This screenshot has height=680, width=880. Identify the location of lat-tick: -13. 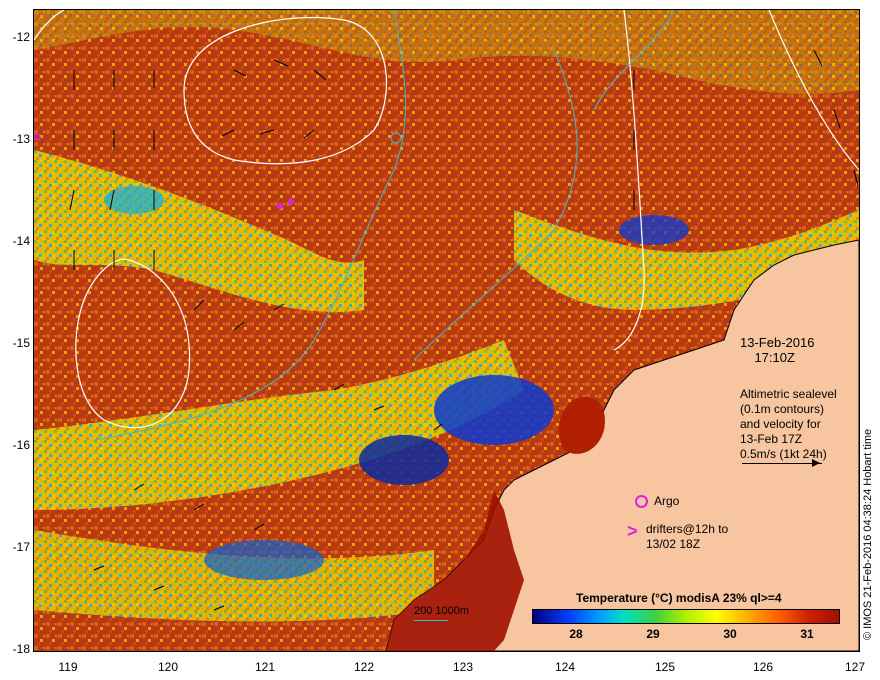
(21, 139).